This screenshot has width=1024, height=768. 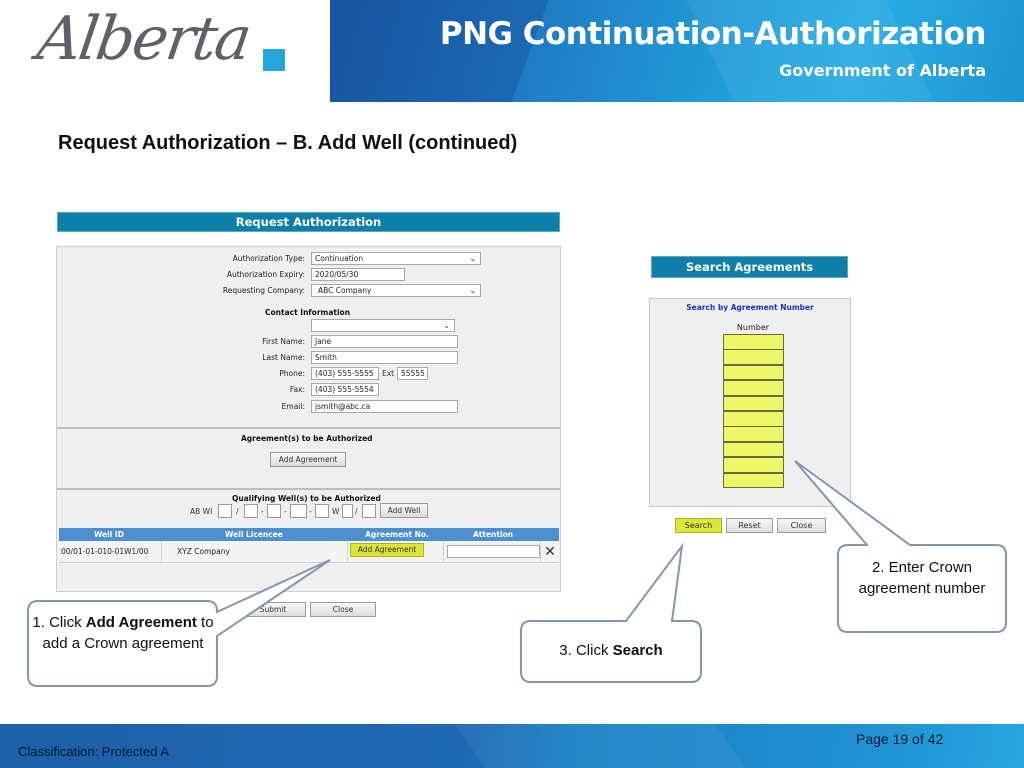 I want to click on fax-input: (403) 555-5554, so click(x=345, y=389).